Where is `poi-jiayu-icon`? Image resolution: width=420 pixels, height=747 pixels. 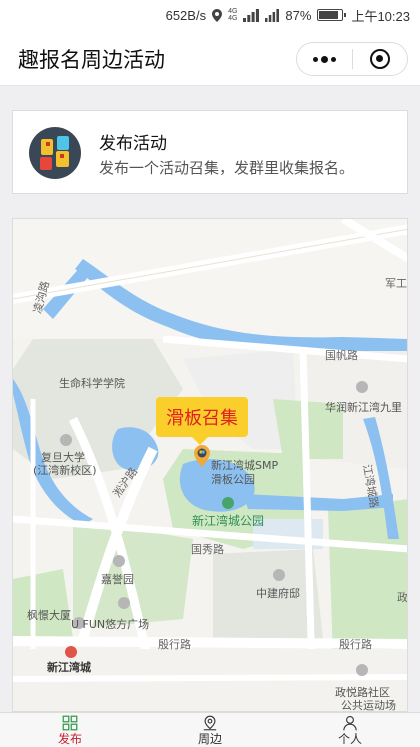 poi-jiayu-icon is located at coordinates (119, 561).